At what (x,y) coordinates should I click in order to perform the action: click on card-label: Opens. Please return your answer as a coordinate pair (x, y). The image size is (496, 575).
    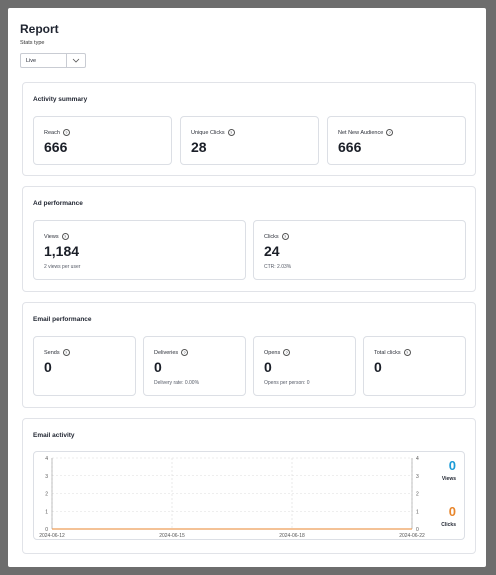
    Looking at the image, I should click on (272, 352).